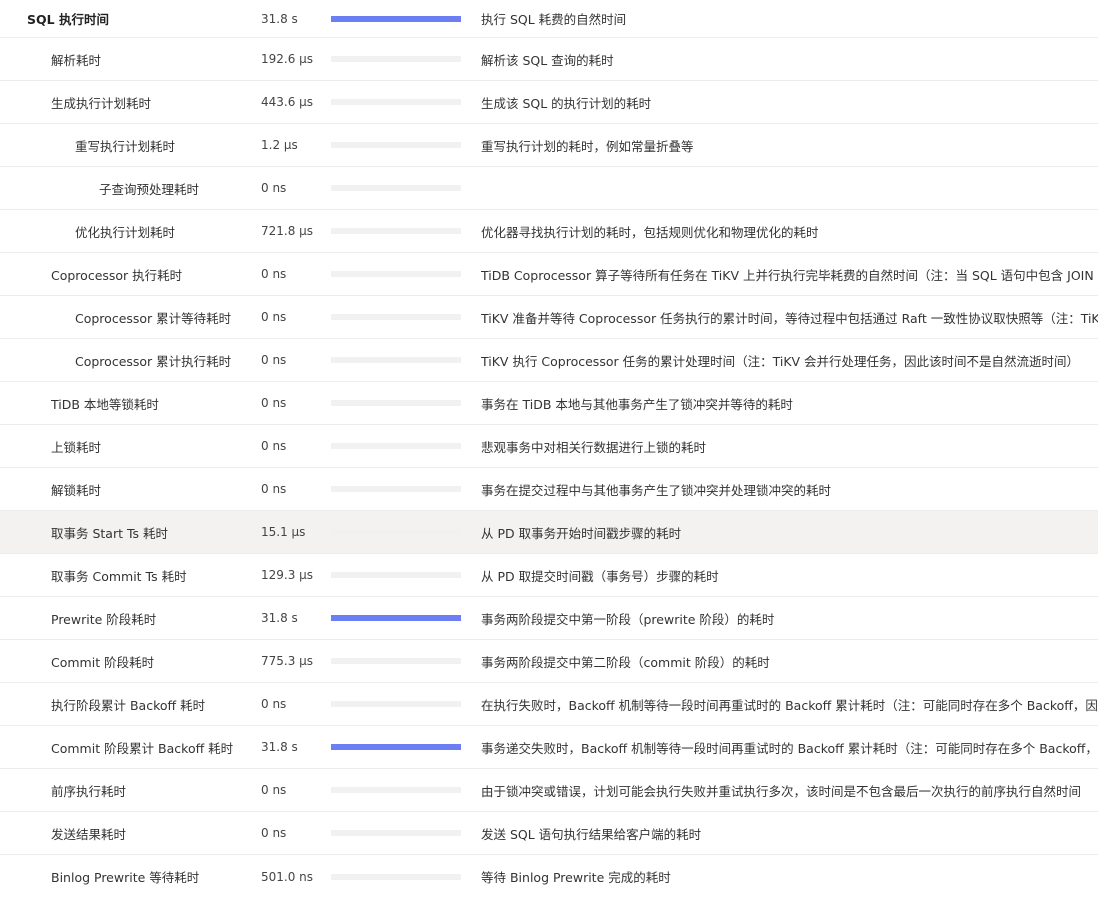 This screenshot has height=898, width=1098. What do you see at coordinates (554, 19) in the screenshot?
I see `row-description: 执行 SQL 耗费的自然时间` at bounding box center [554, 19].